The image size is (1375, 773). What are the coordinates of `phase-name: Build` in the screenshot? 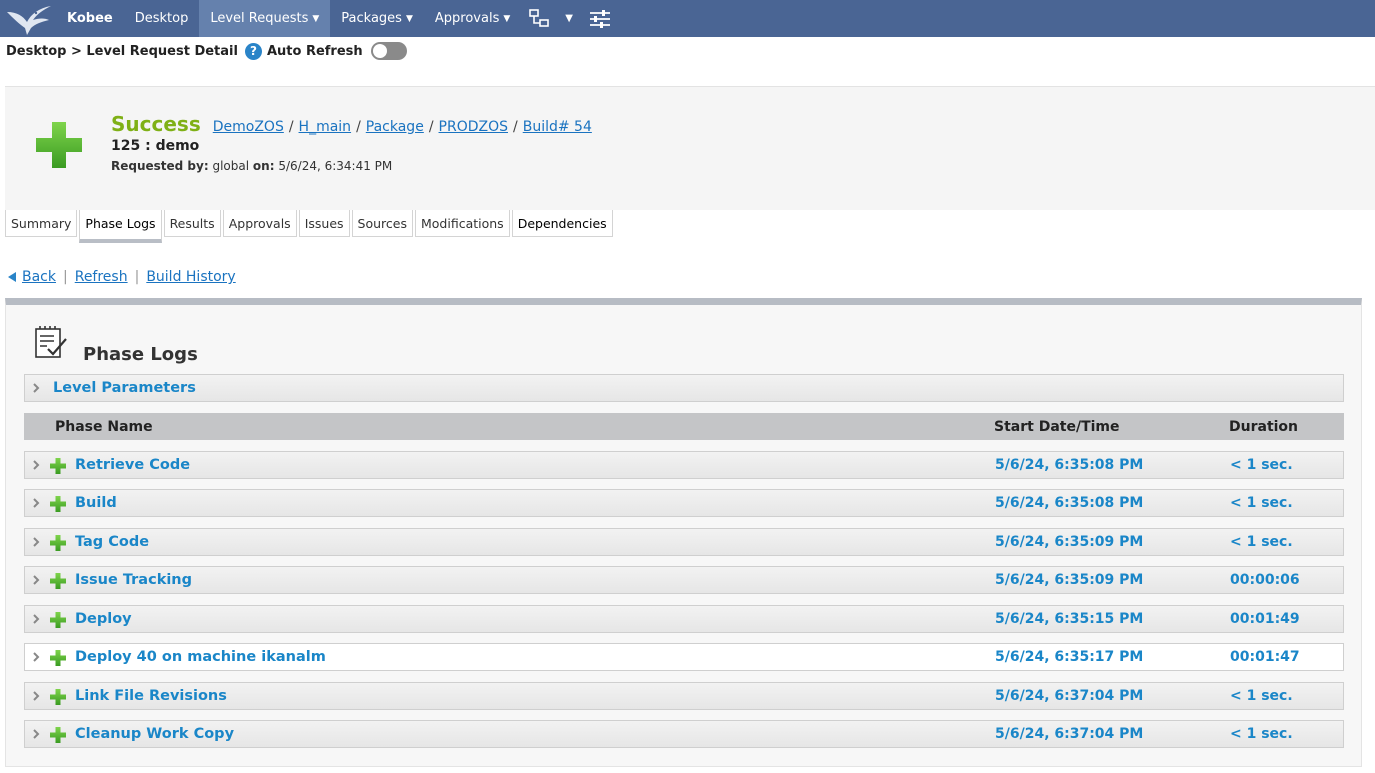 It's located at (96, 503).